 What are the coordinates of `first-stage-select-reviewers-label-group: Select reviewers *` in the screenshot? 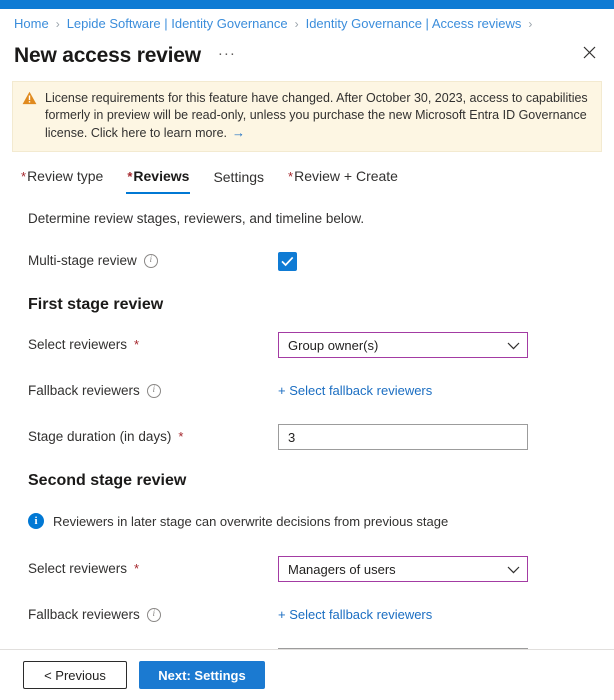 It's located at (153, 345).